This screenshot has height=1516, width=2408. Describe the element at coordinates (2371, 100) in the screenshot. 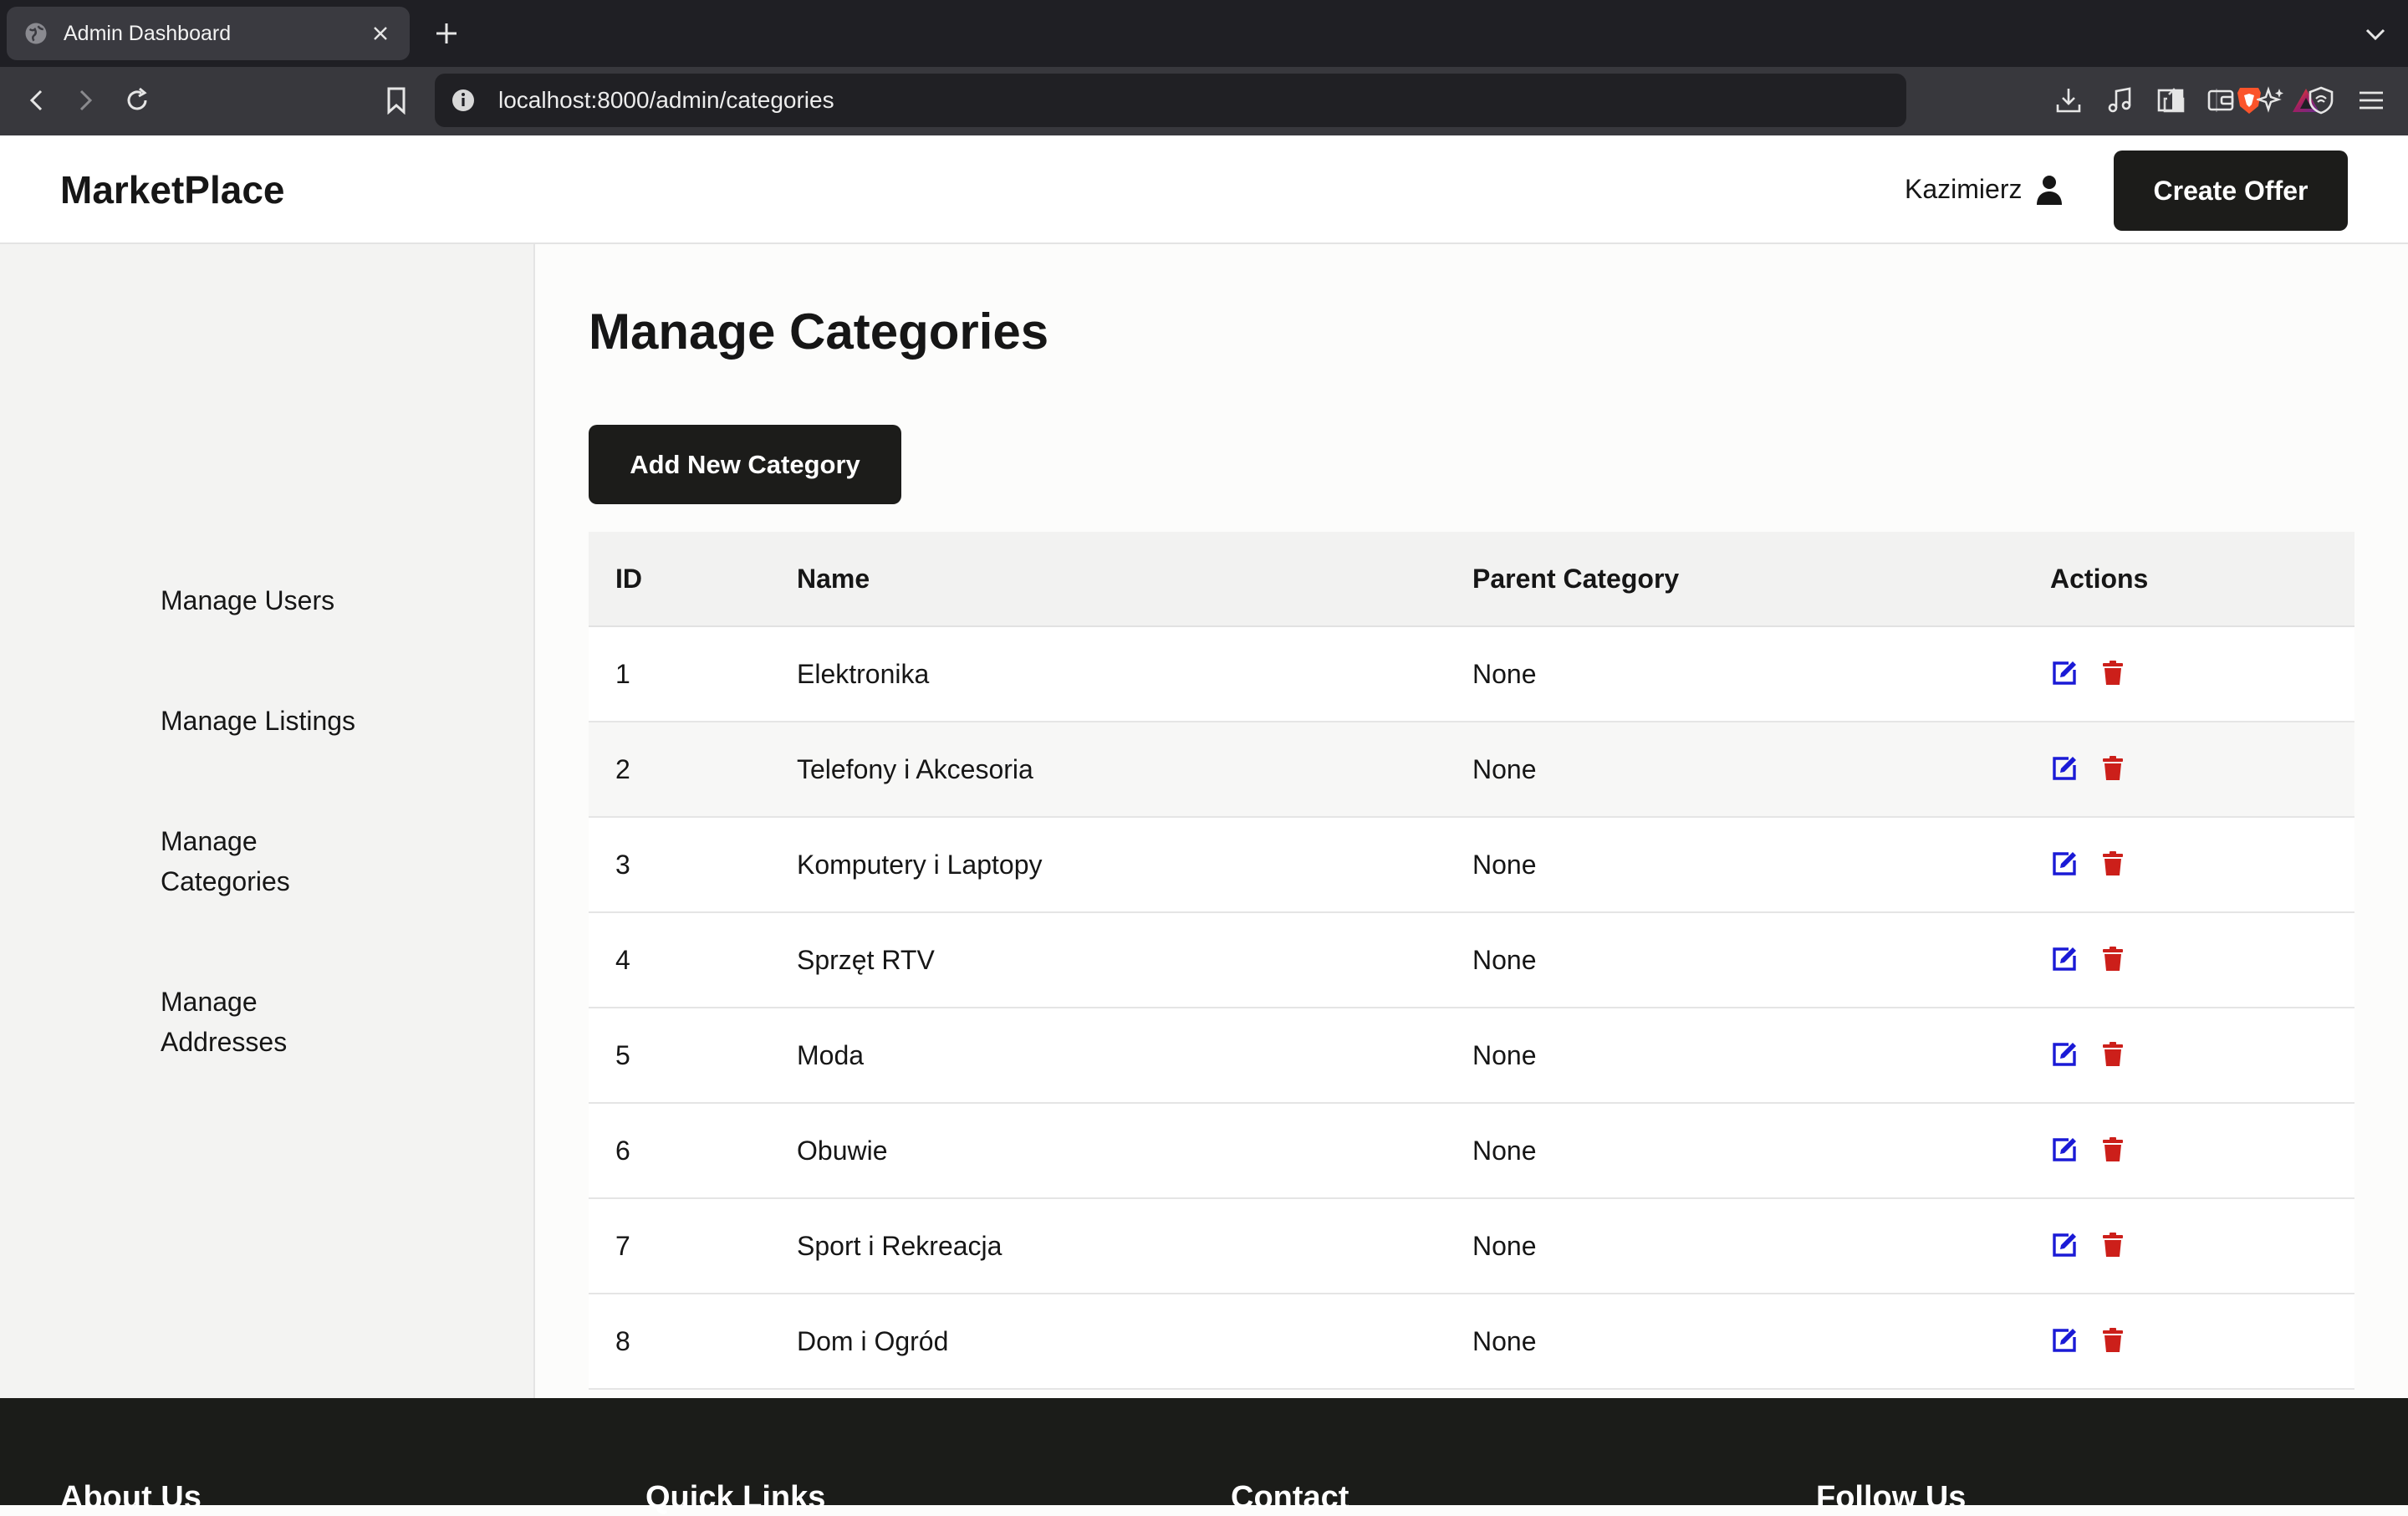

I see `hamburger-menu-icon` at that location.